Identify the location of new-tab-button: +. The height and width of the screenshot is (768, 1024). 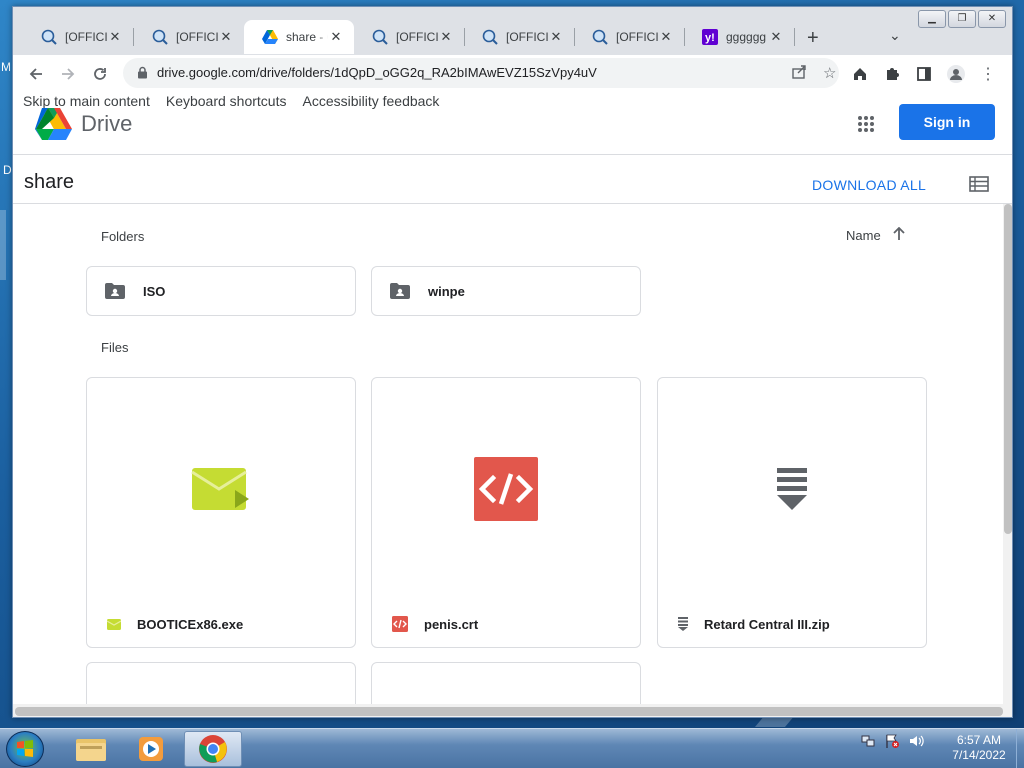
(813, 38).